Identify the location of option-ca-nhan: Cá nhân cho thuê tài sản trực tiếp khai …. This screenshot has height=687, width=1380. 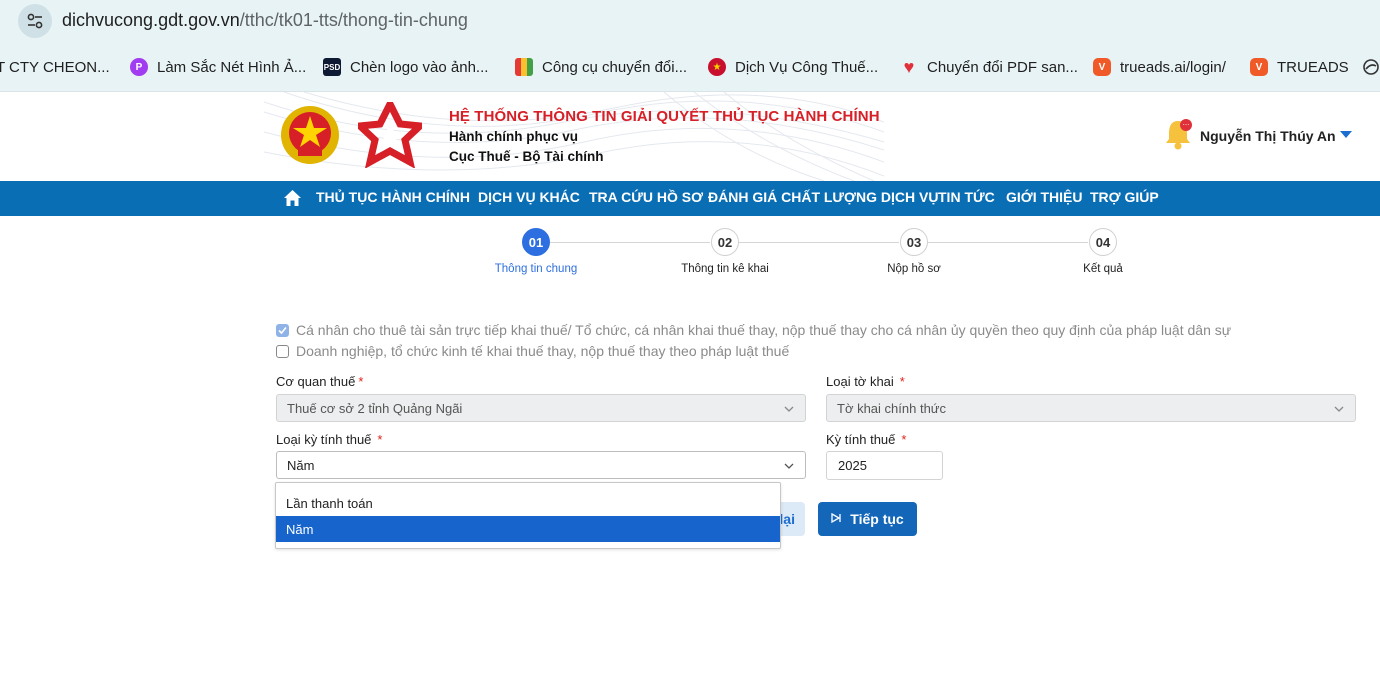
(753, 330).